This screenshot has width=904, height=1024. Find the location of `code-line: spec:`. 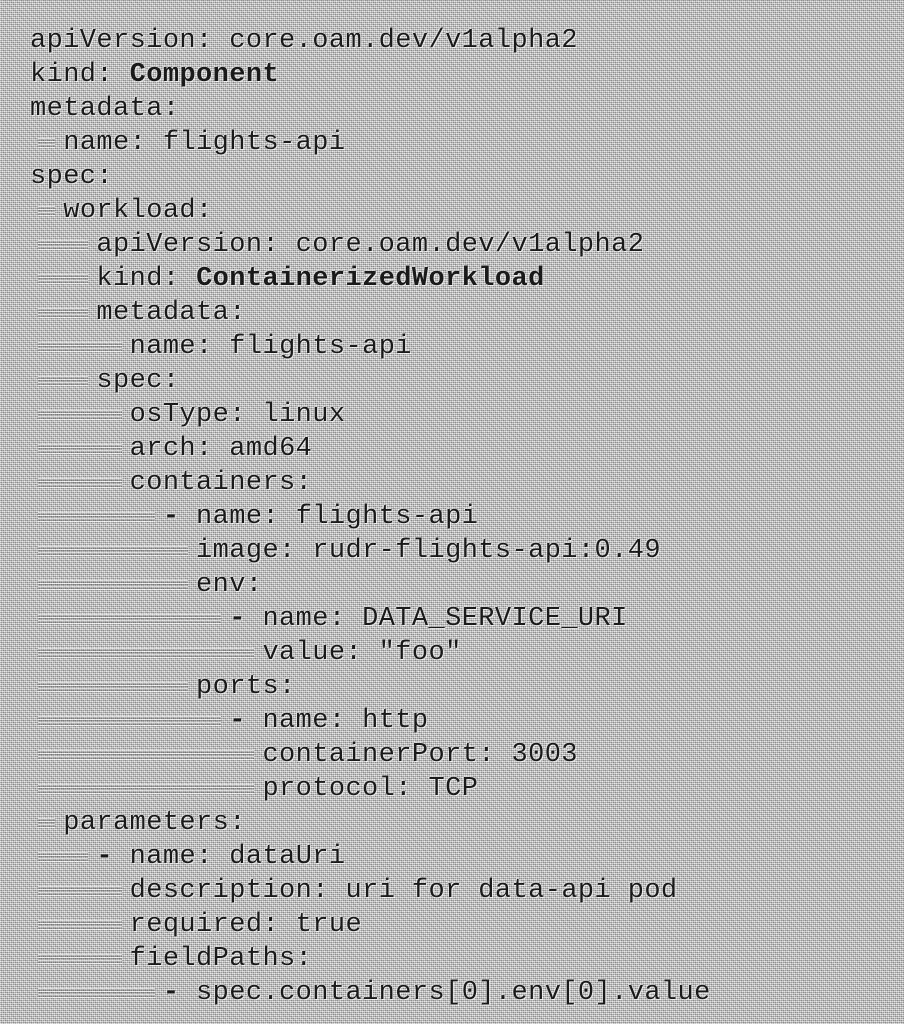

code-line: spec: is located at coordinates (460, 177).